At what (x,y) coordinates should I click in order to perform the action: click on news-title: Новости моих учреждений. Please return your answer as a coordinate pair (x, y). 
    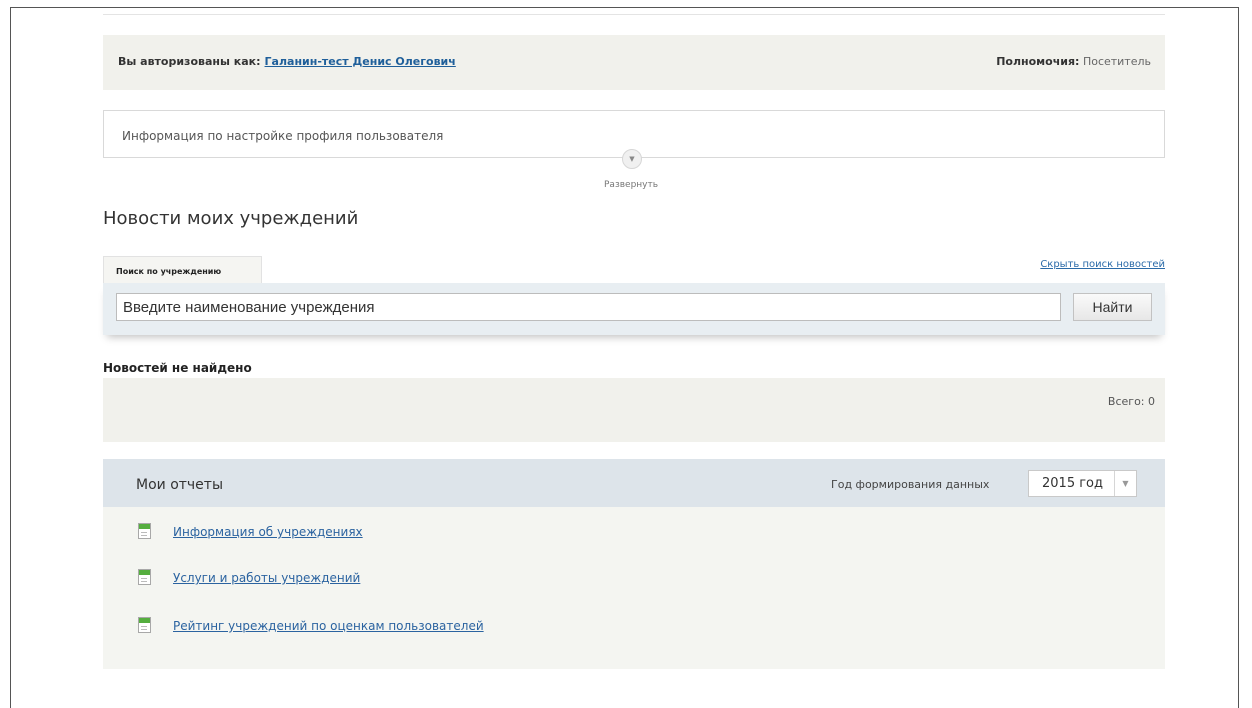
    Looking at the image, I should click on (231, 218).